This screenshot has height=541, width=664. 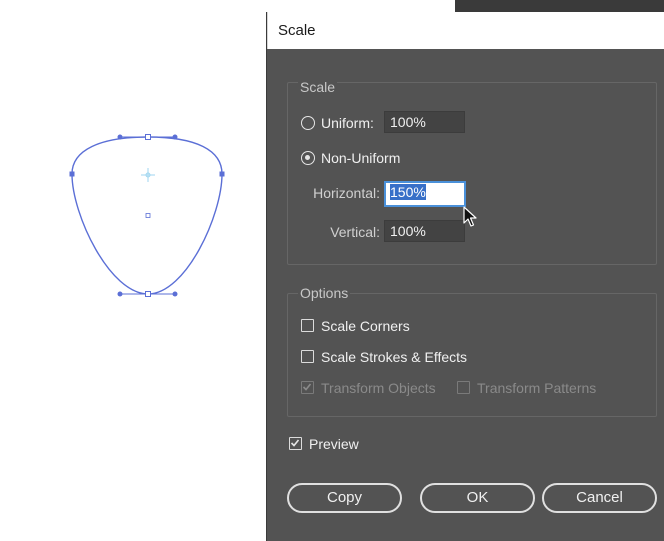 I want to click on non-uniform-radio, so click(x=308, y=158).